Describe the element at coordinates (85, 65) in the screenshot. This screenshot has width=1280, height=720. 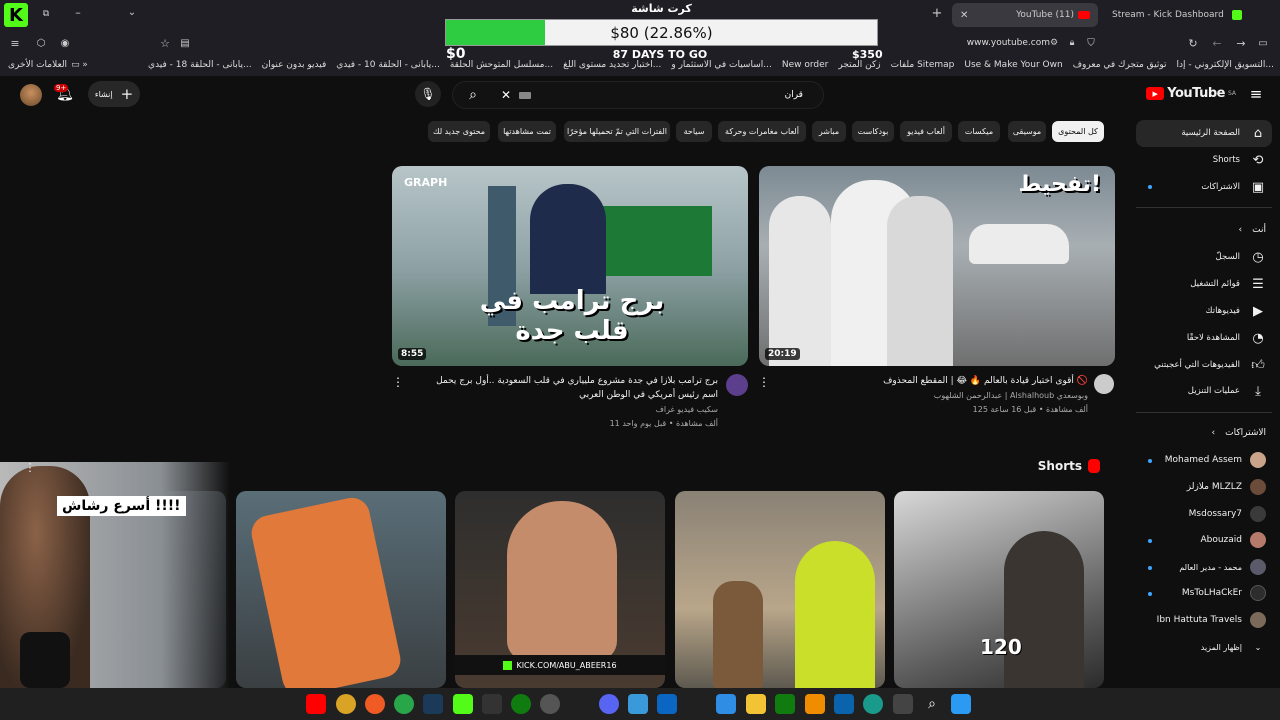
I see `bookmarks-overflow-icon: »` at that location.